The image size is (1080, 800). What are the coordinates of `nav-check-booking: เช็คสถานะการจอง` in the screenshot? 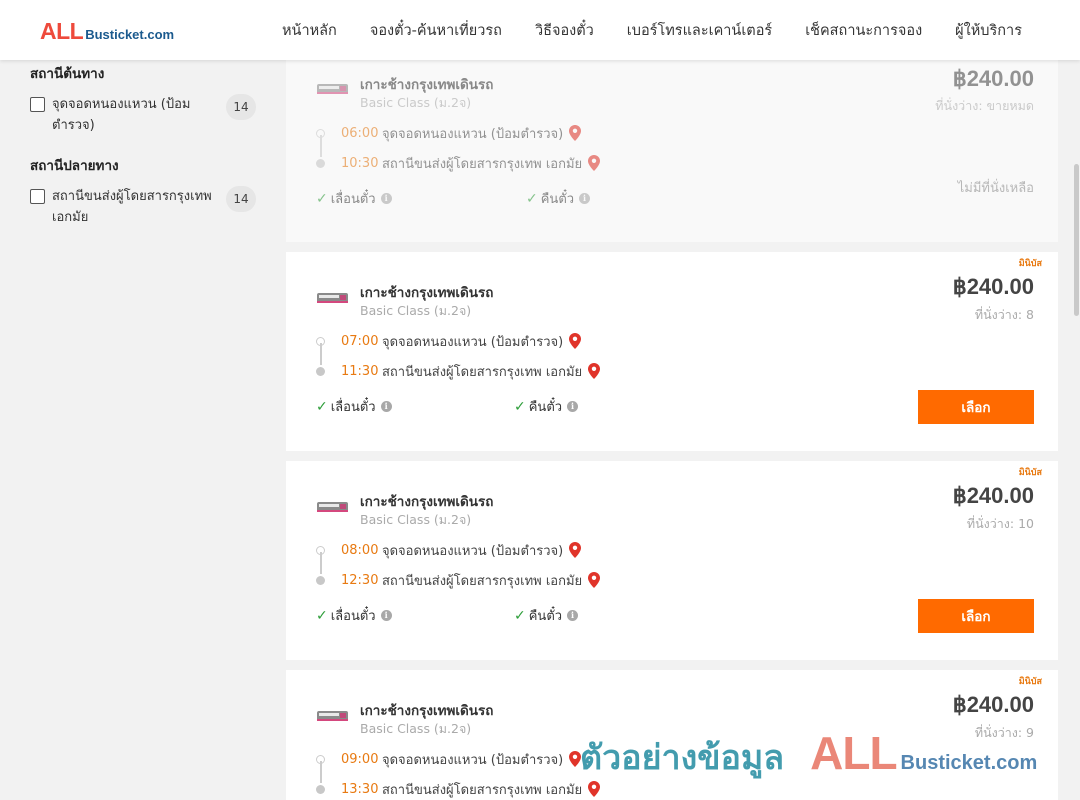 It's located at (863, 30).